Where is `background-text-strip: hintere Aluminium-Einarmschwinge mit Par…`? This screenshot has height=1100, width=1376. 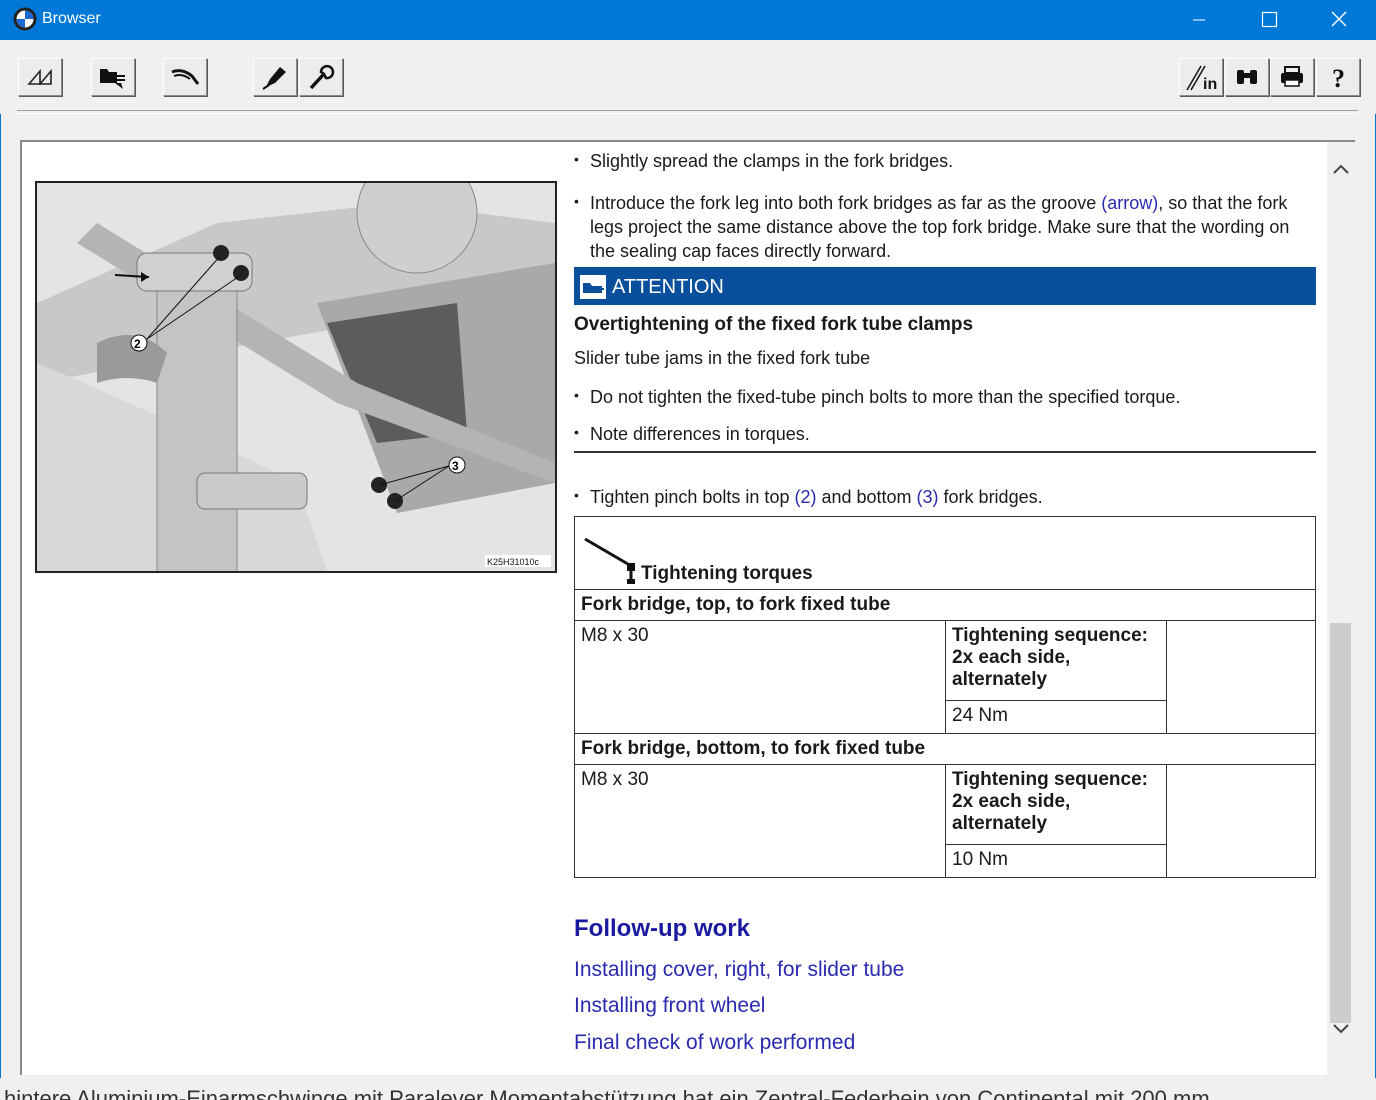
background-text-strip: hintere Aluminium-Einarmschwinge mit Par… is located at coordinates (688, 1089).